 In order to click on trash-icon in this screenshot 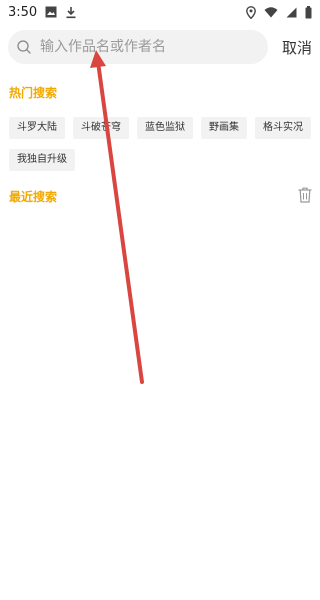, I will do `click(305, 195)`.